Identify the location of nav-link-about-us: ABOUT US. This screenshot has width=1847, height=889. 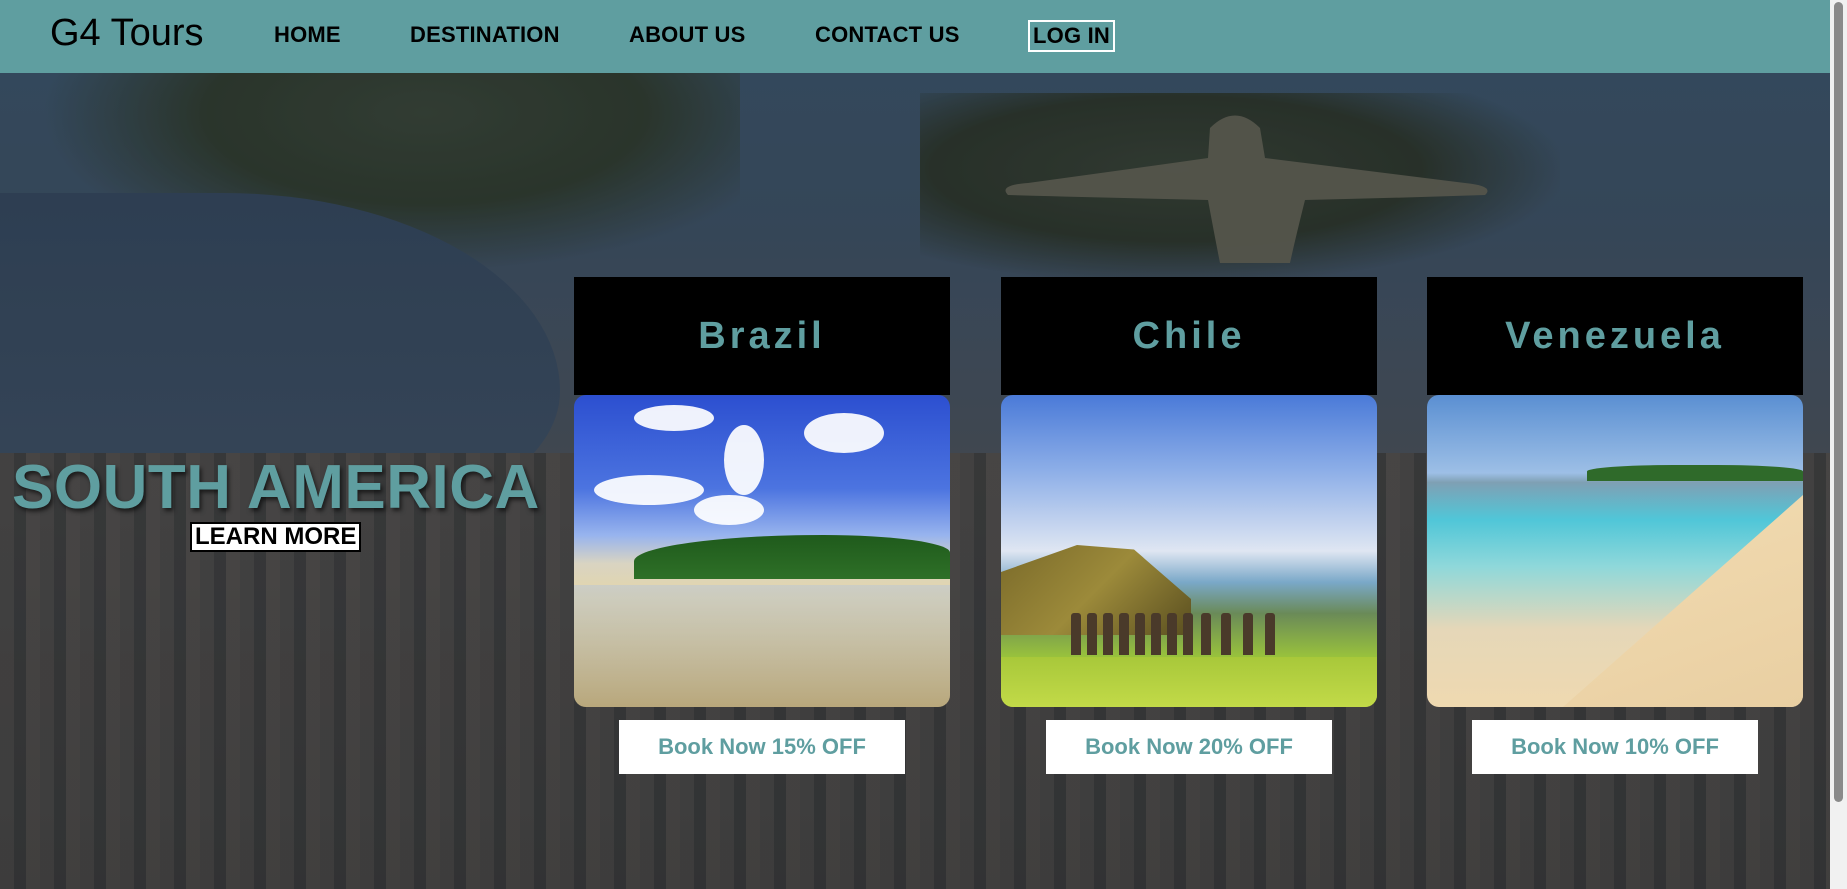
(687, 35).